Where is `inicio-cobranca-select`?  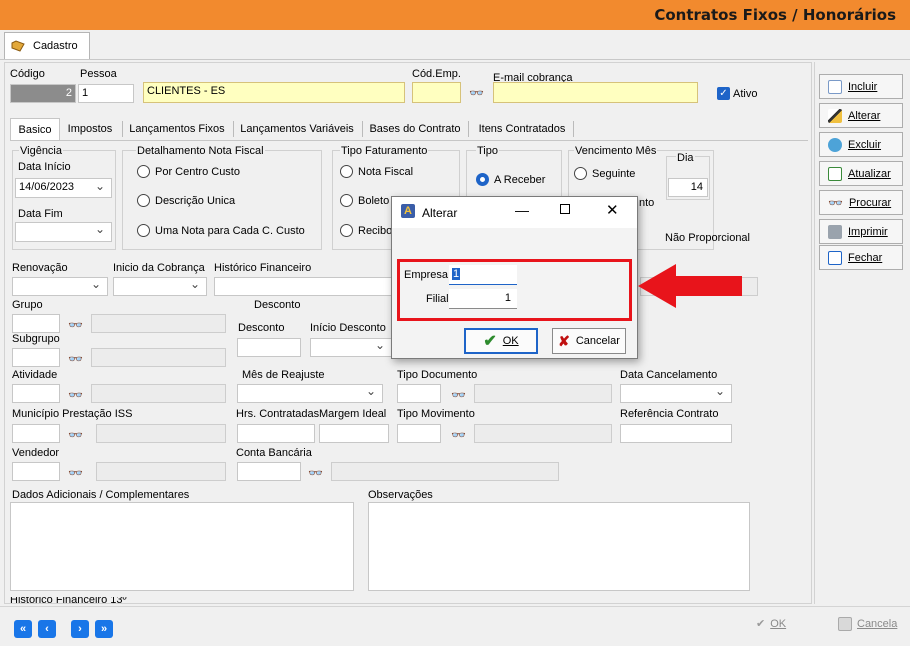 inicio-cobranca-select is located at coordinates (160, 286).